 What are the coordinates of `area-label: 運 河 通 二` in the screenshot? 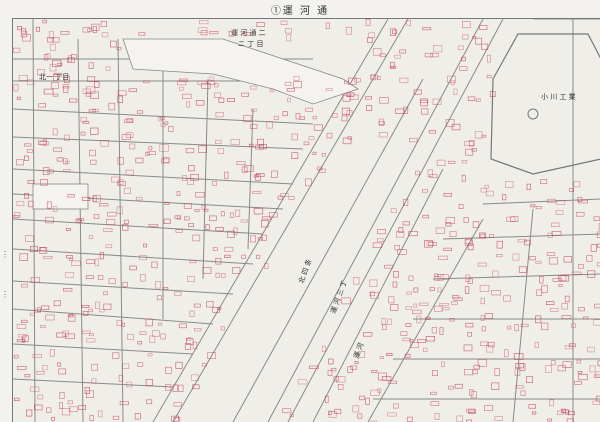 It's located at (248, 32).